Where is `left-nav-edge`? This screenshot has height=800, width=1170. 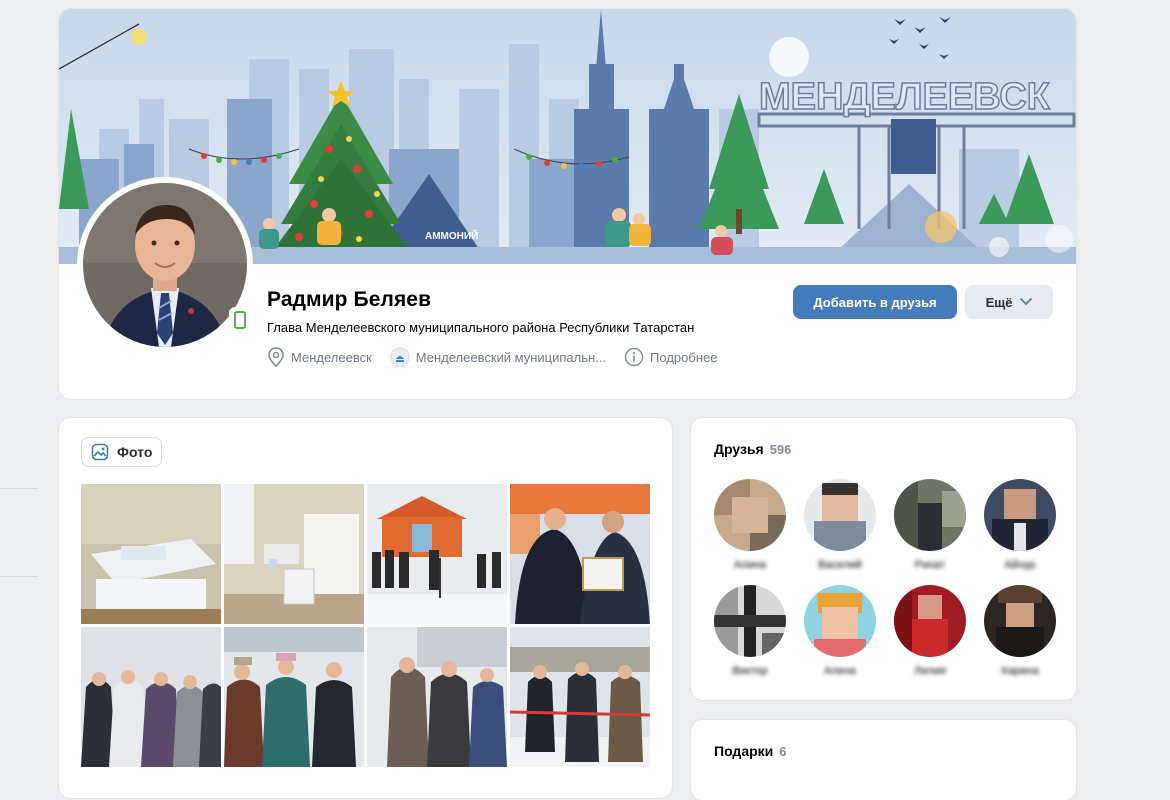 left-nav-edge is located at coordinates (20, 390).